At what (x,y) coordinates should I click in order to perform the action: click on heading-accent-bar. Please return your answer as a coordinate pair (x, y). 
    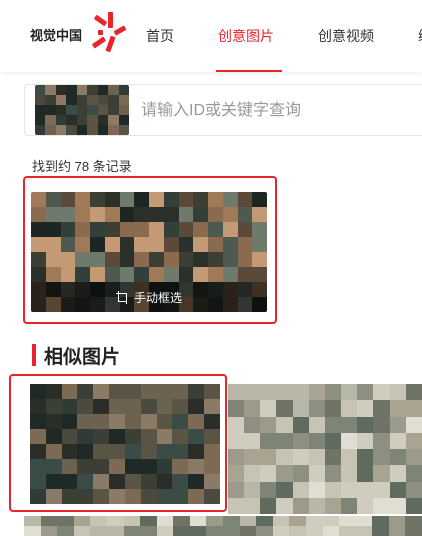
    Looking at the image, I should click on (34, 355).